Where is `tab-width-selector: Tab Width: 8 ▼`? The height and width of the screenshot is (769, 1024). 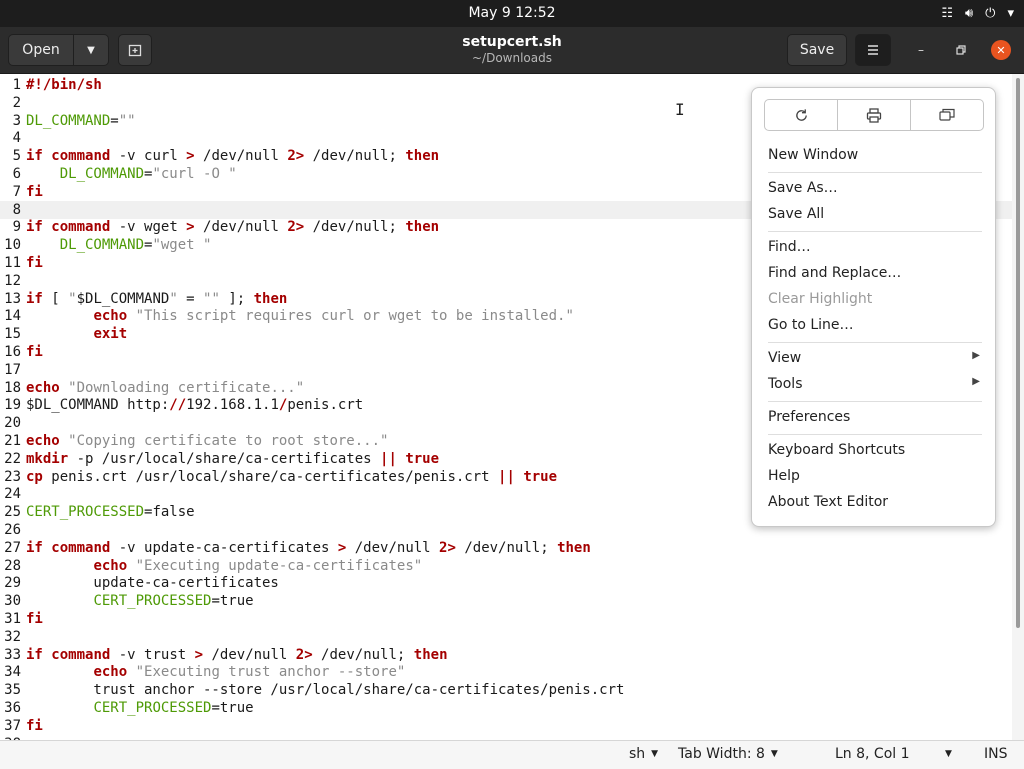
tab-width-selector: Tab Width: 8 ▼ is located at coordinates (728, 754).